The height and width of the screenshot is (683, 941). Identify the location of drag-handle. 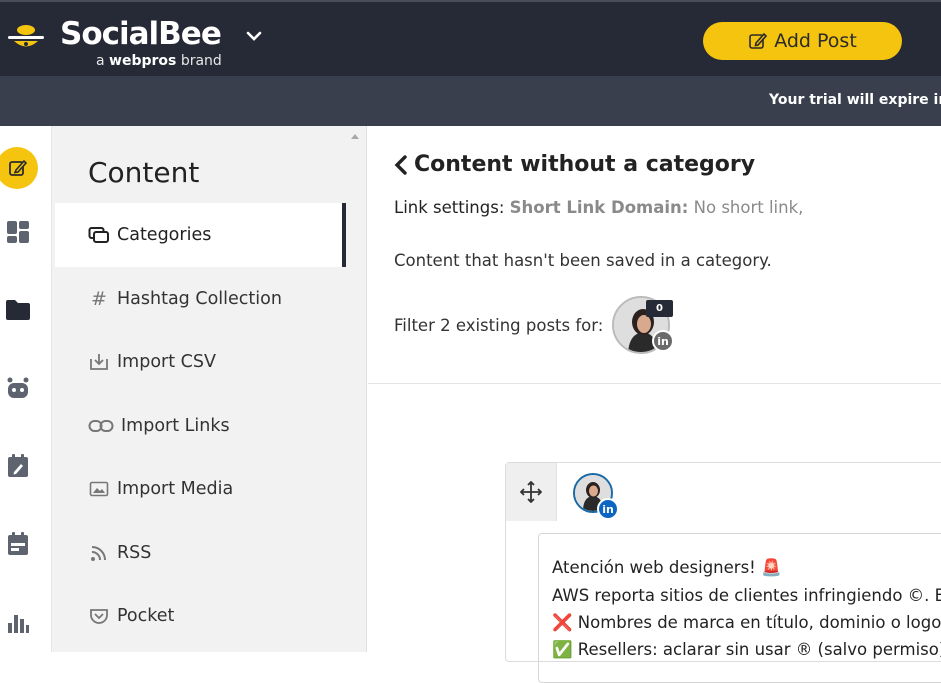
(531, 492).